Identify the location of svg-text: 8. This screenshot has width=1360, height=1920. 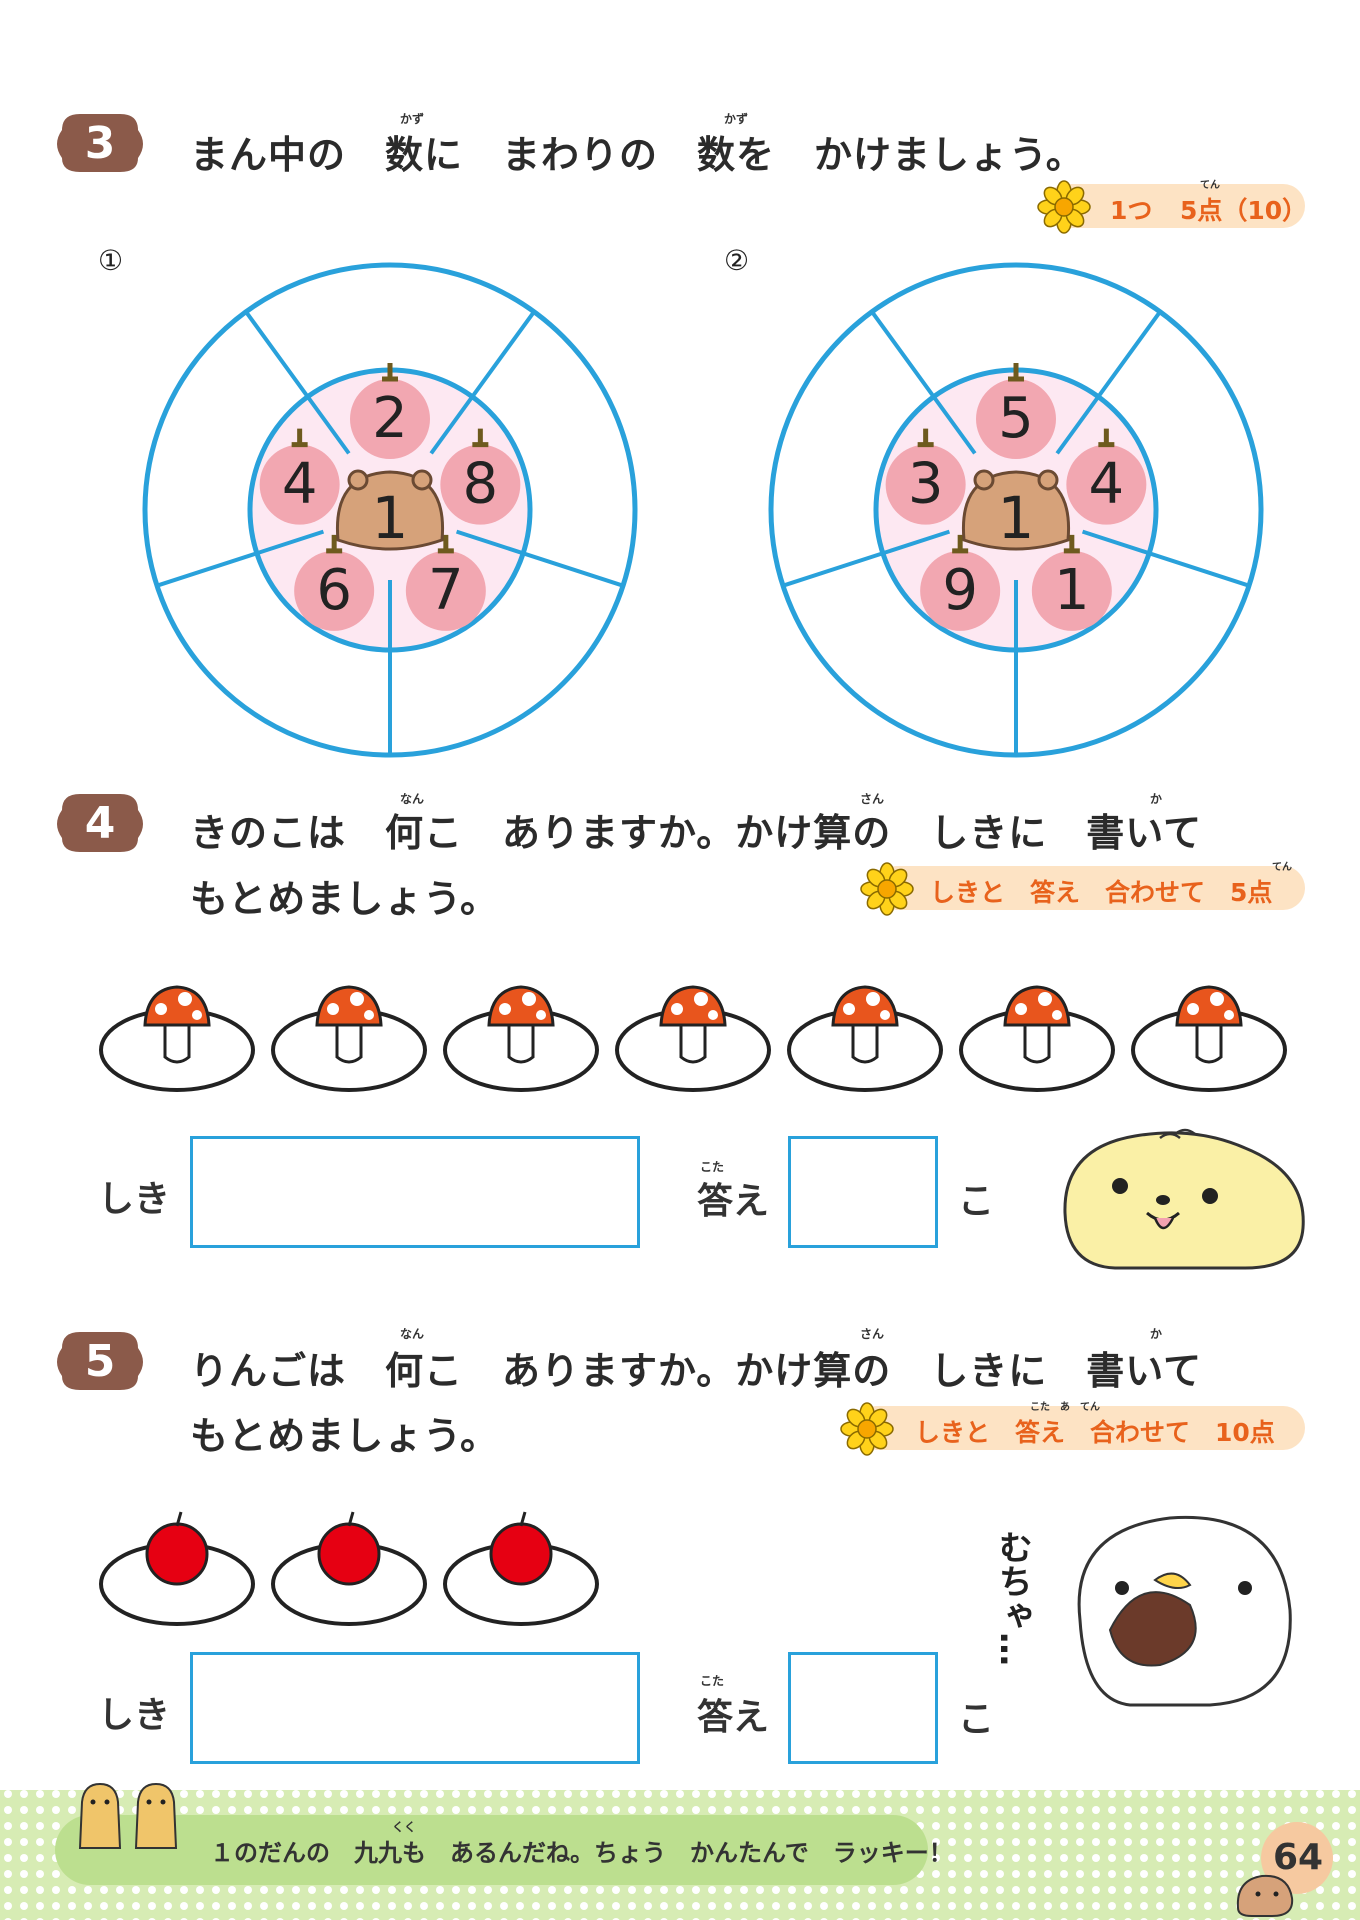
(481, 484).